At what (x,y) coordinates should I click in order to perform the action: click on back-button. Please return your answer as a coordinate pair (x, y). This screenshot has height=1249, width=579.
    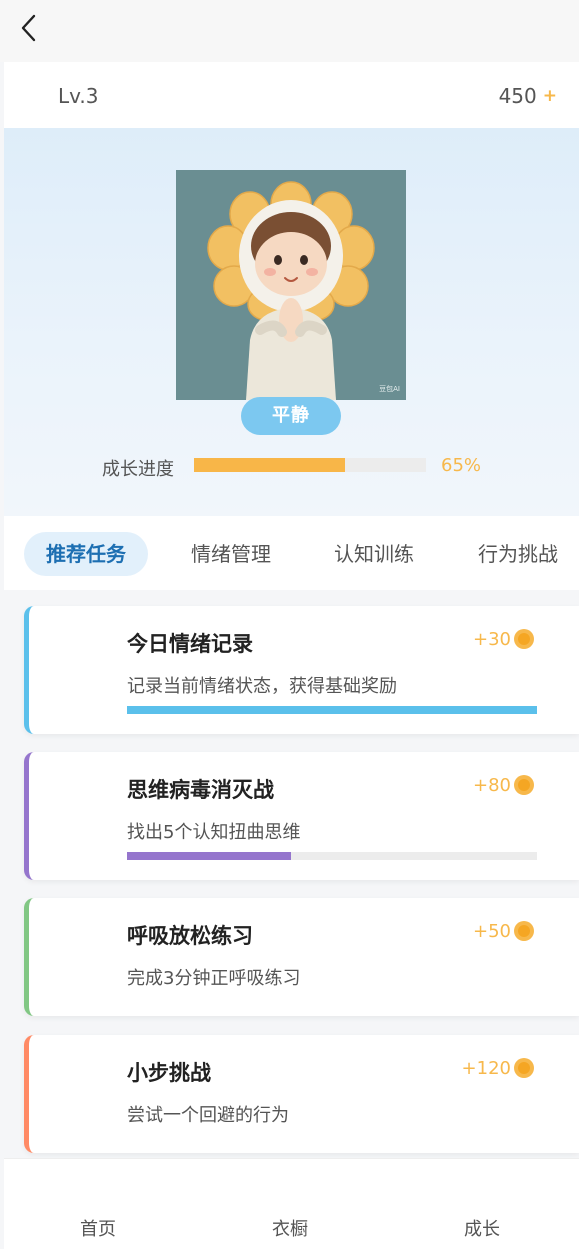
    Looking at the image, I should click on (30, 28).